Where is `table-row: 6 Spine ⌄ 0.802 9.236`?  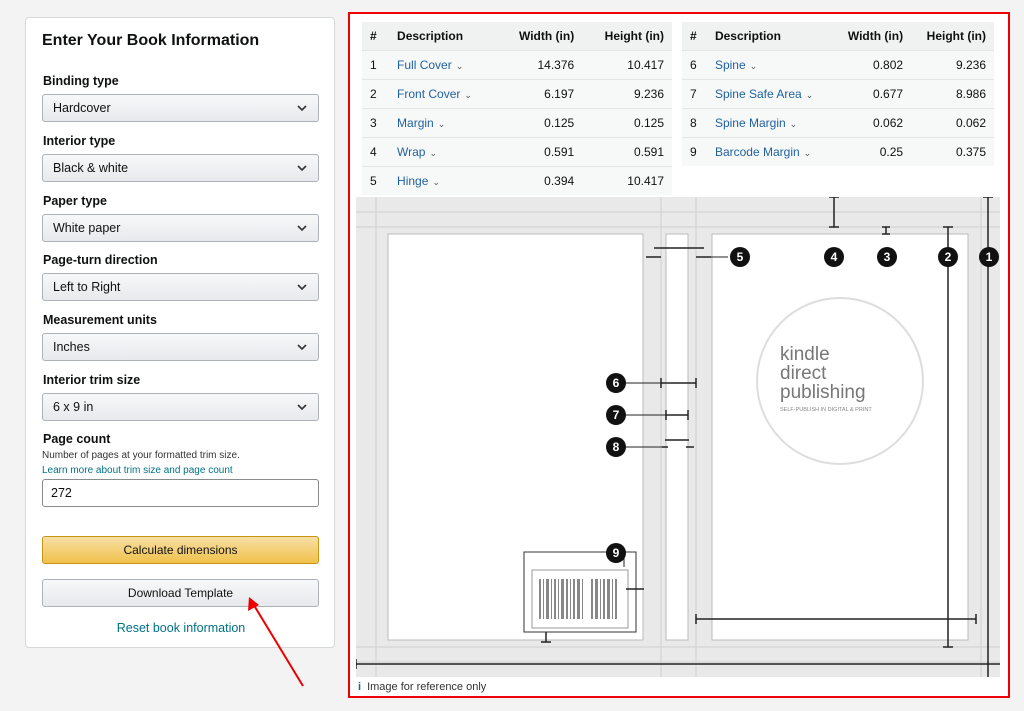
table-row: 6 Spine ⌄ 0.802 9.236 is located at coordinates (838, 65).